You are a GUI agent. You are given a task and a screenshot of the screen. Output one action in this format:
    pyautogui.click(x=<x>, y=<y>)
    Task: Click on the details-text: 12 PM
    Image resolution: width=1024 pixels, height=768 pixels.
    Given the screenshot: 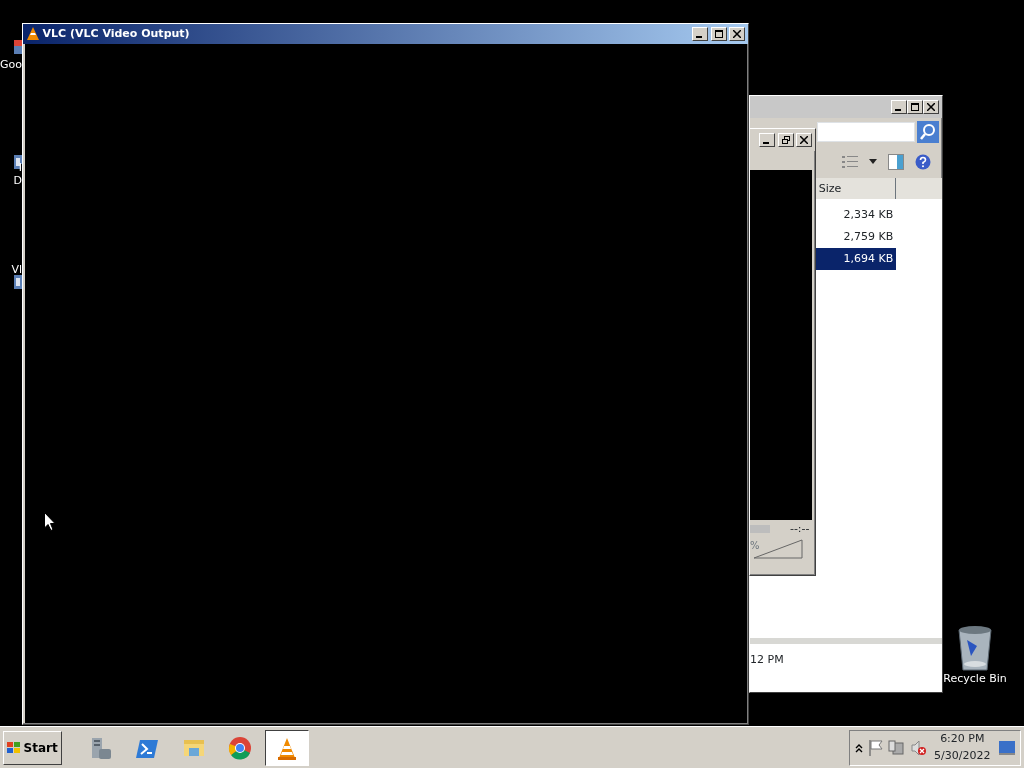 What is the action you would take?
    pyautogui.click(x=767, y=659)
    